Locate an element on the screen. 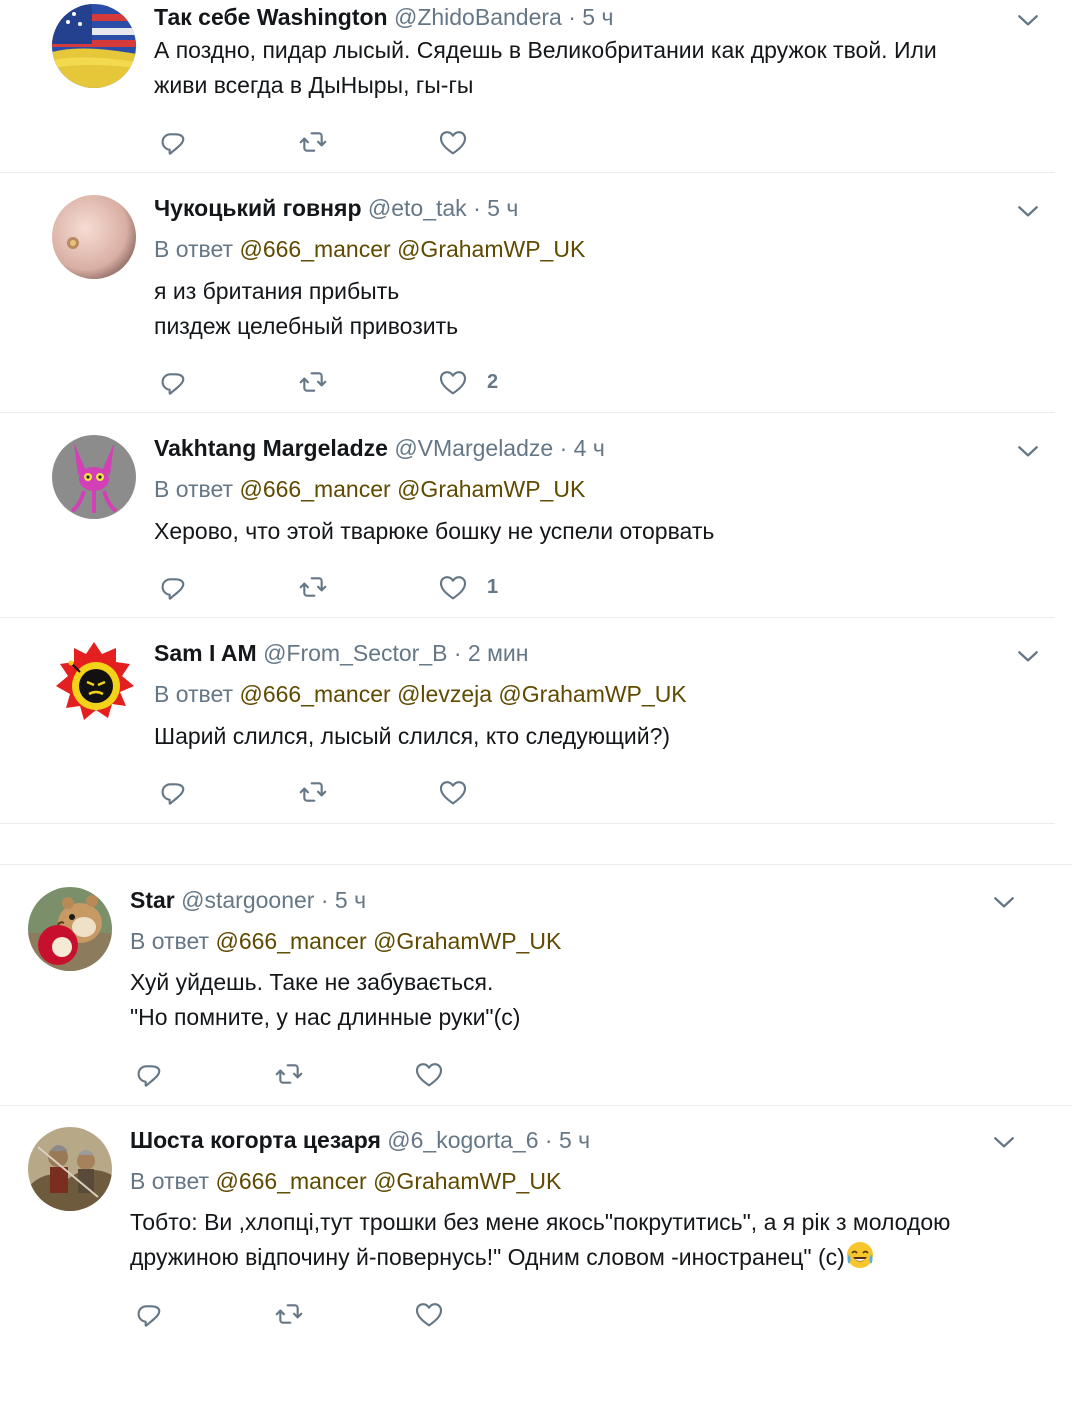 This screenshot has height=1422, width=1091. display-name: Чукоцький говняр is located at coordinates (258, 208).